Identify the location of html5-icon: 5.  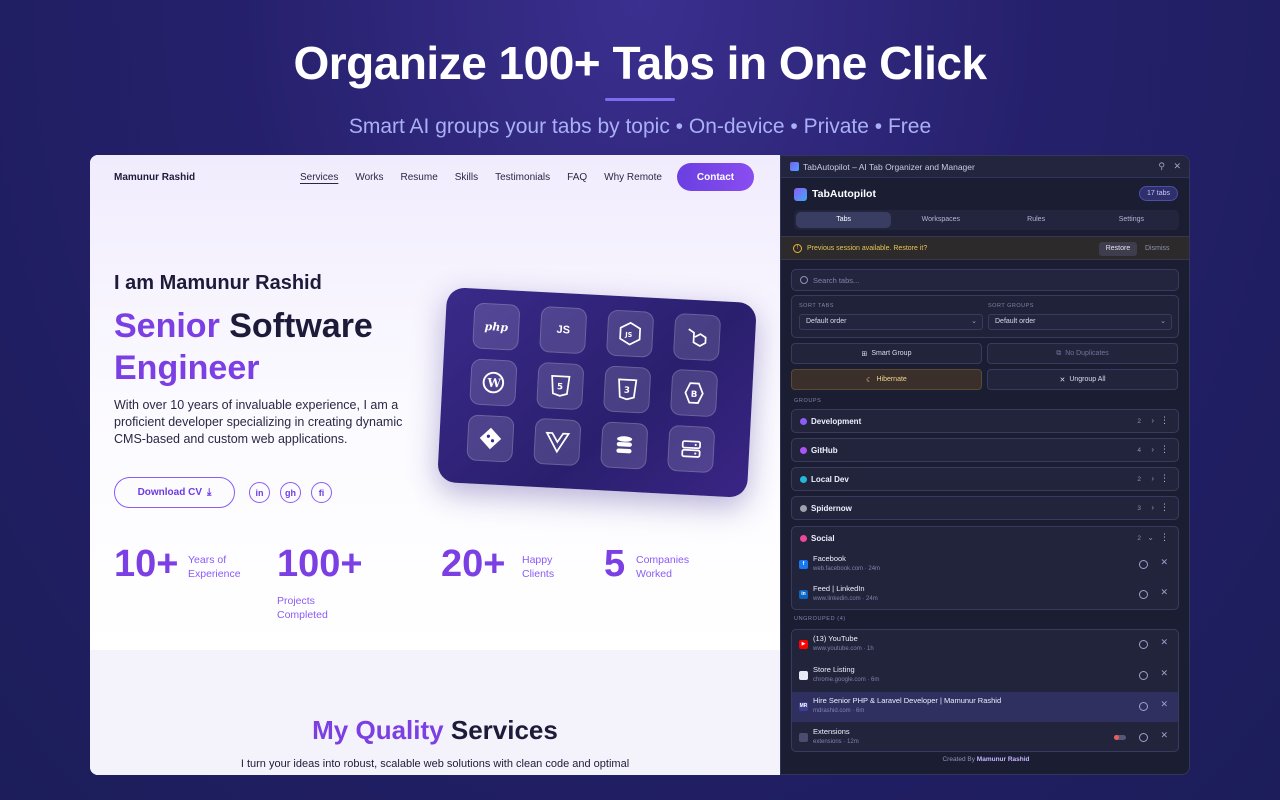
(560, 386).